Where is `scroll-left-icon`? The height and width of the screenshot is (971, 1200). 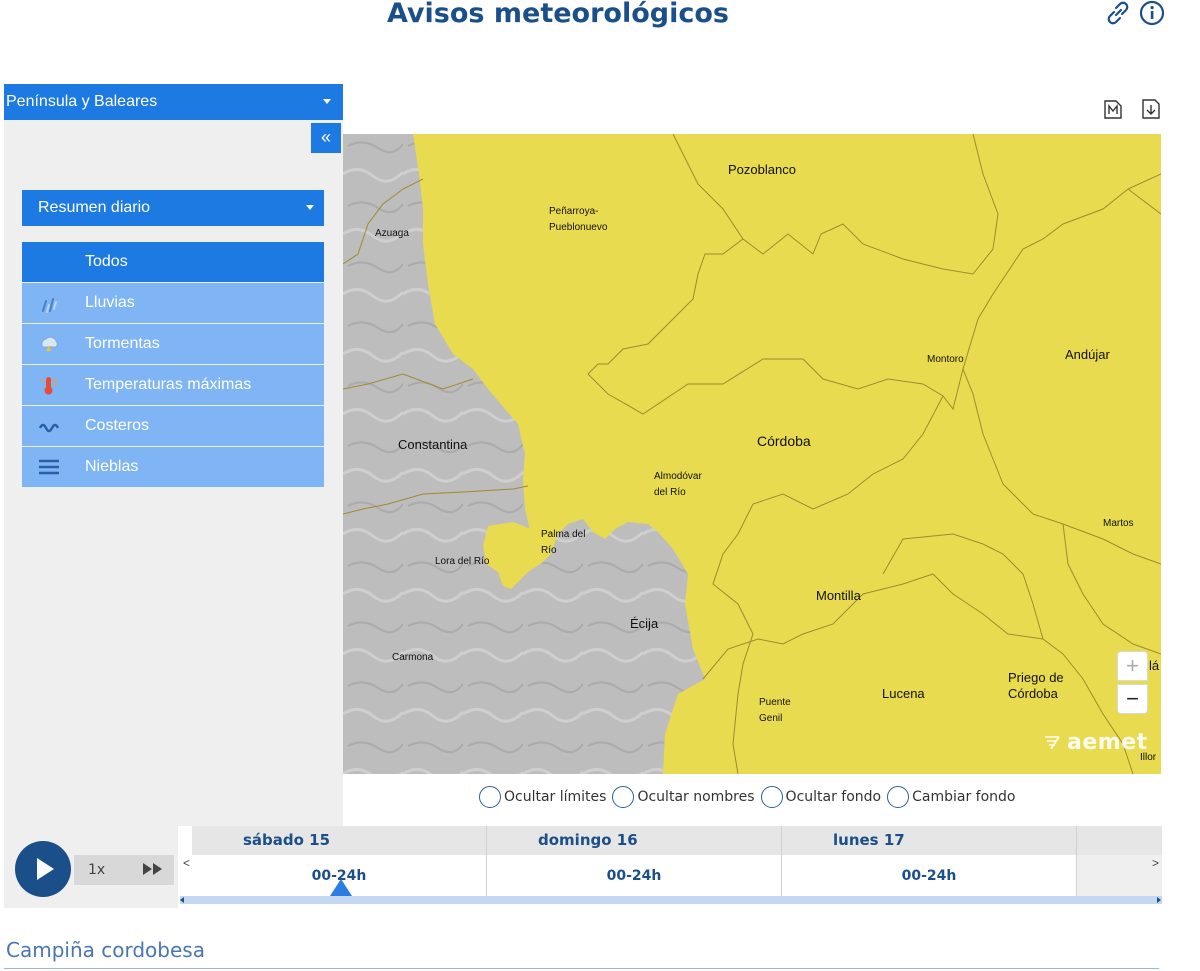
scroll-left-icon is located at coordinates (182, 900).